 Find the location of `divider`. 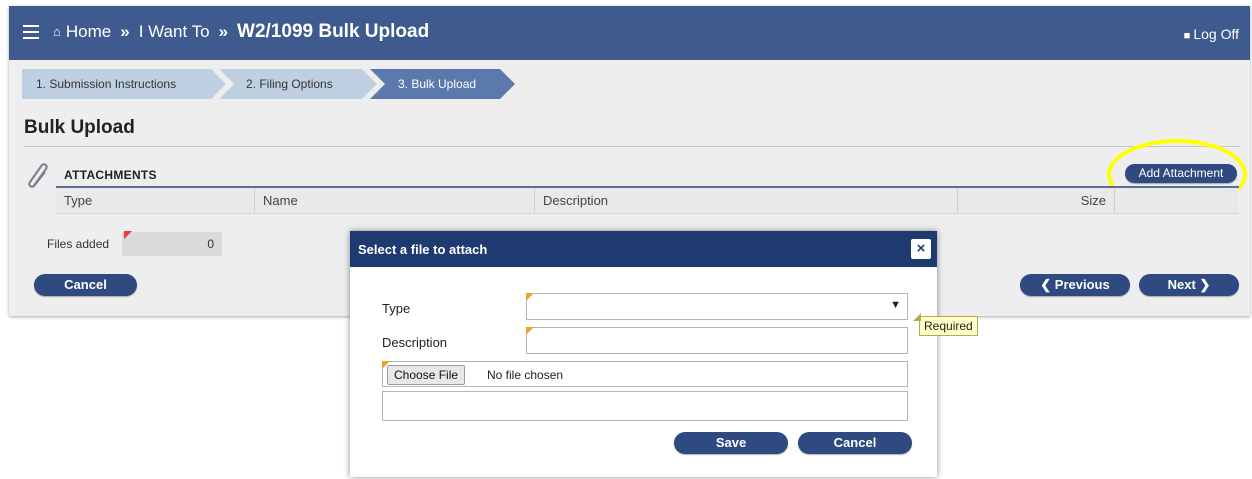

divider is located at coordinates (632, 146).